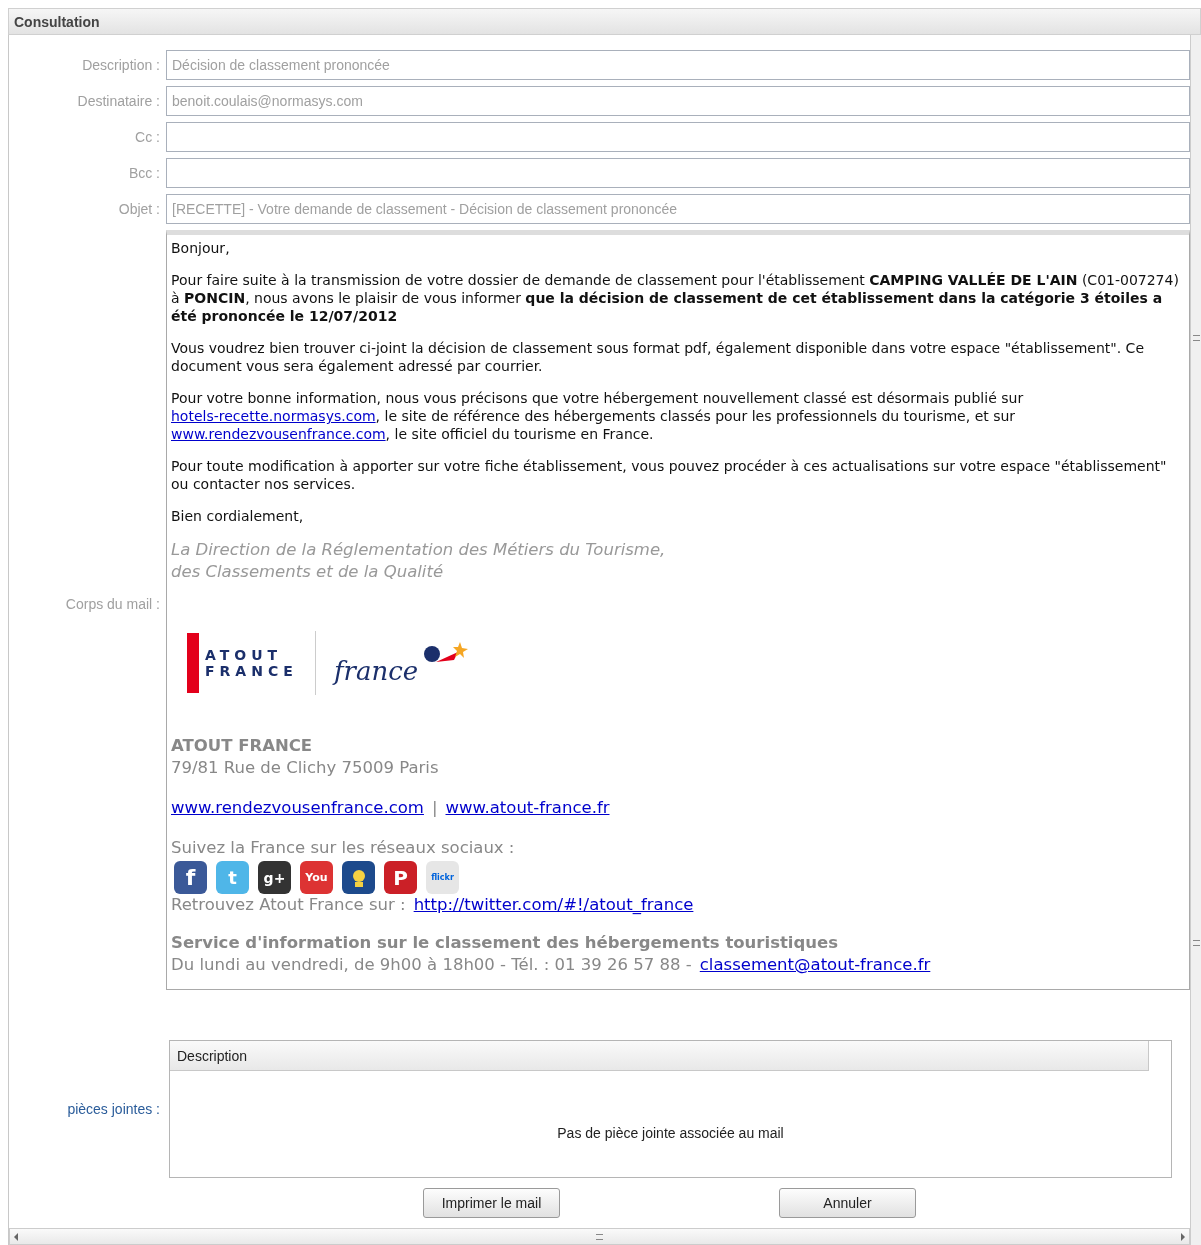 This screenshot has height=1245, width=1201. What do you see at coordinates (238, 516) in the screenshot?
I see `paragraph: Bien cordialement,` at bounding box center [238, 516].